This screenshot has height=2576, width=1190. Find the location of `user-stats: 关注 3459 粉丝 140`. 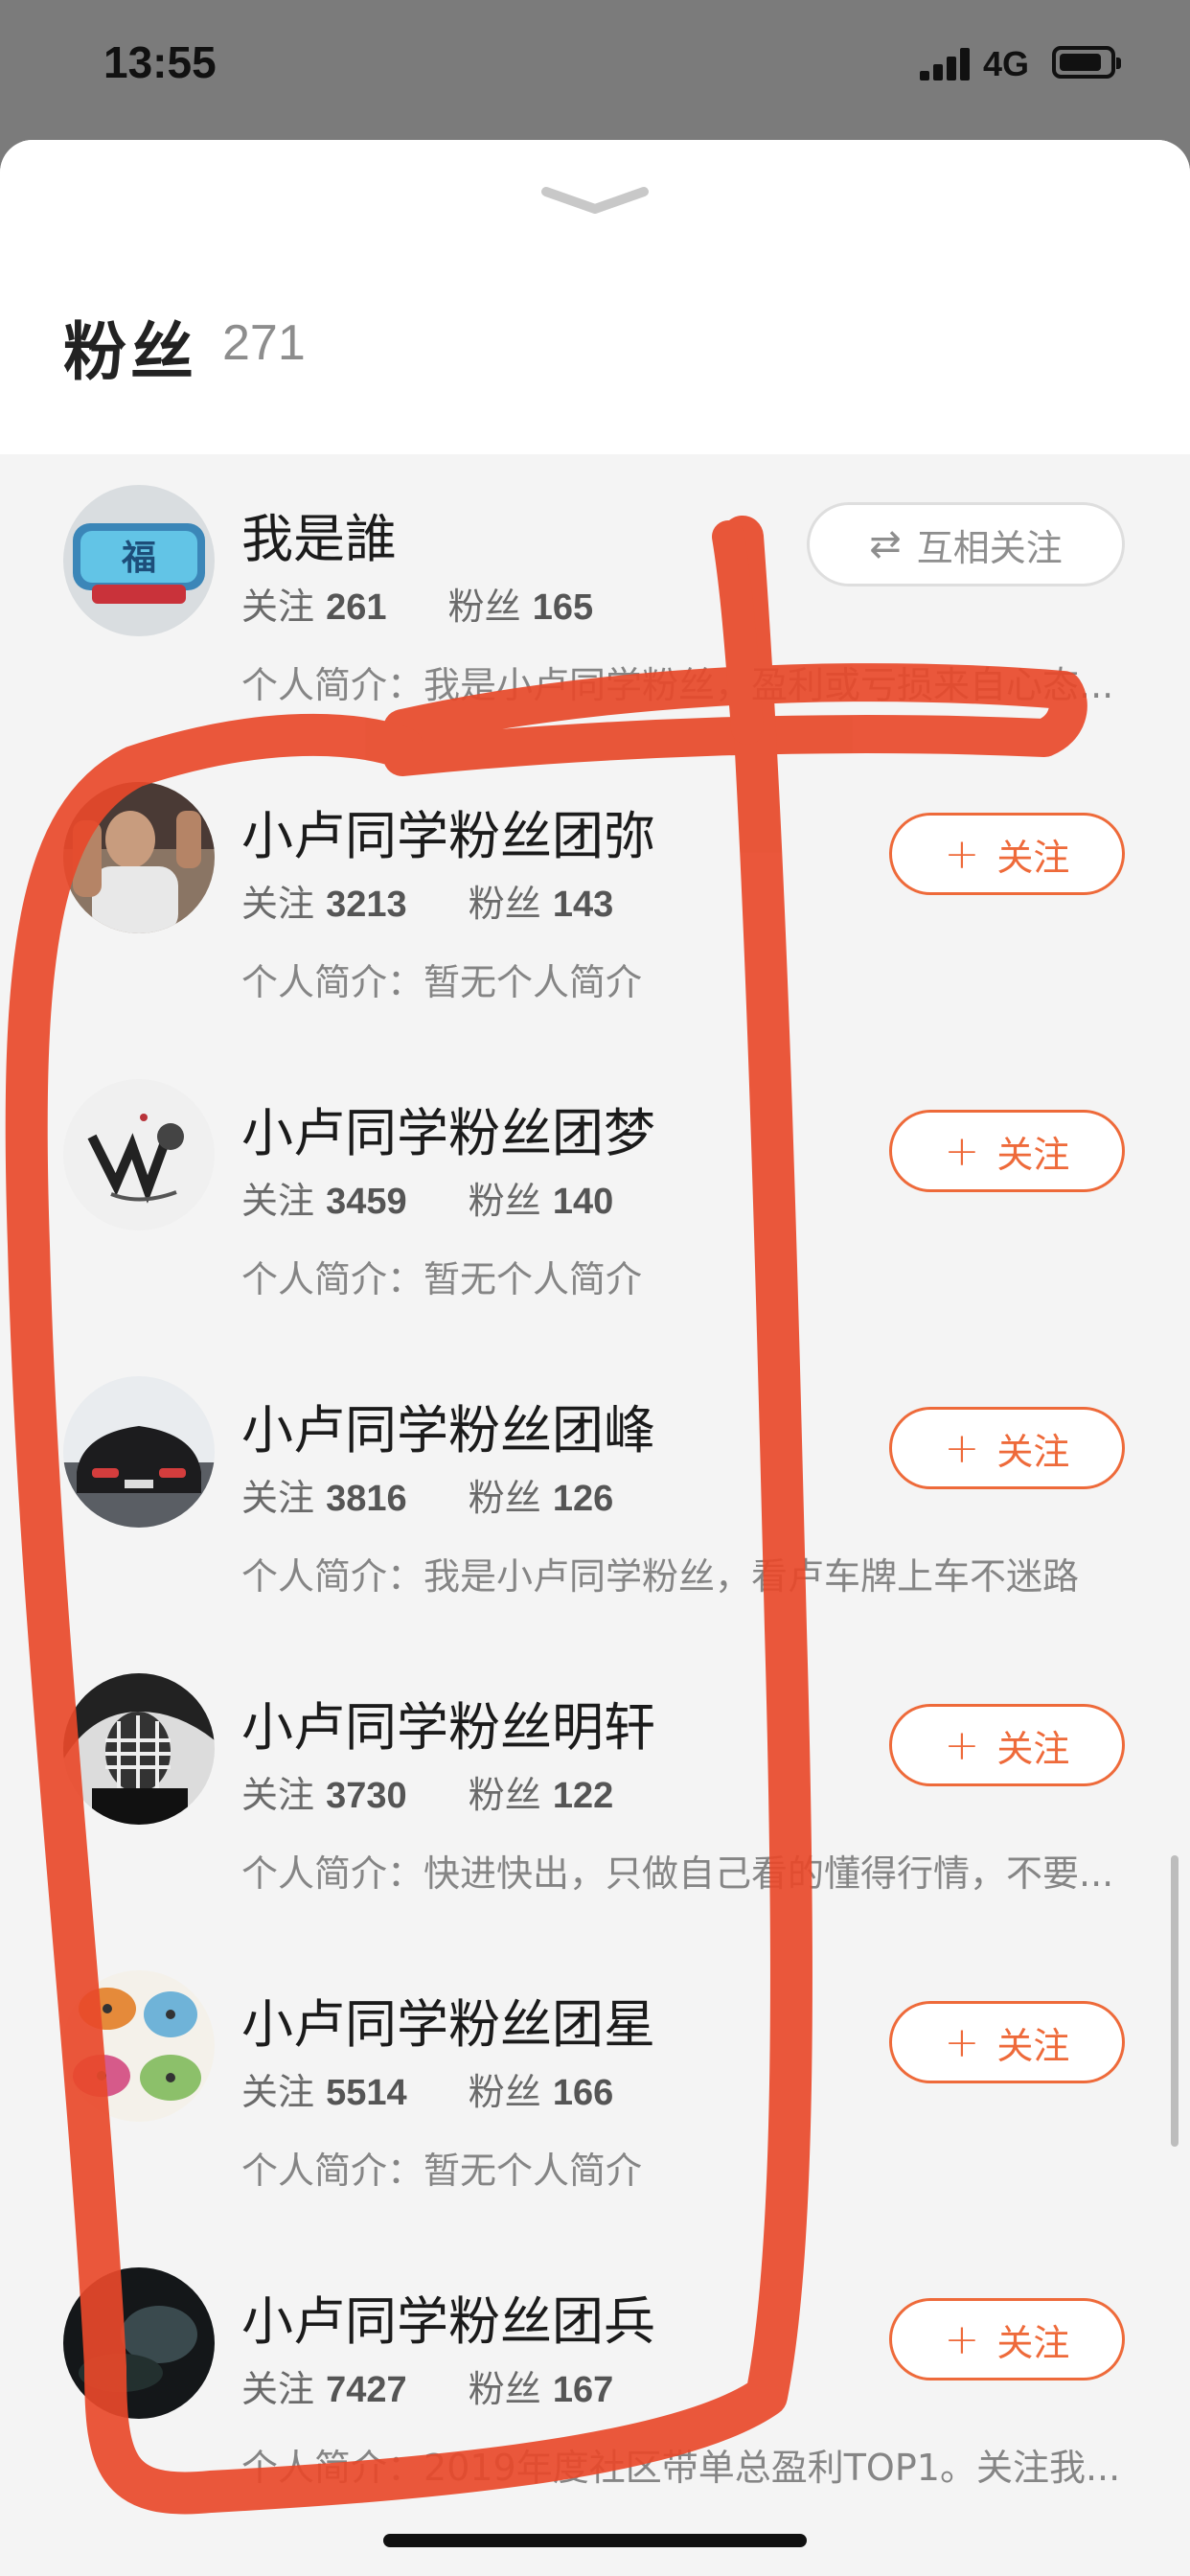

user-stats: 关注 3459 粉丝 140 is located at coordinates (427, 1197).